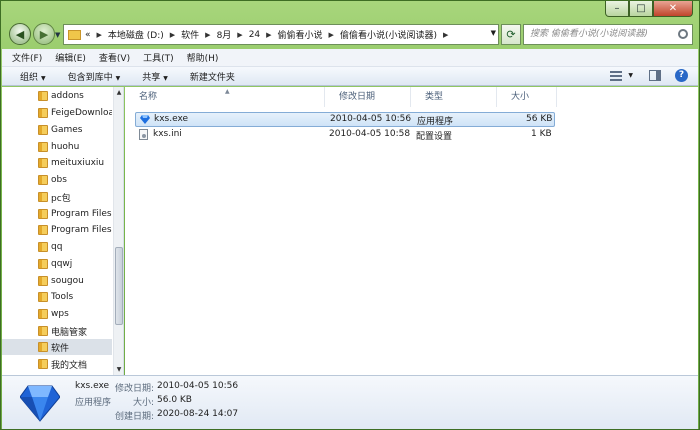 This screenshot has height=430, width=700. I want to click on nav-item-wps: wps, so click(57, 314).